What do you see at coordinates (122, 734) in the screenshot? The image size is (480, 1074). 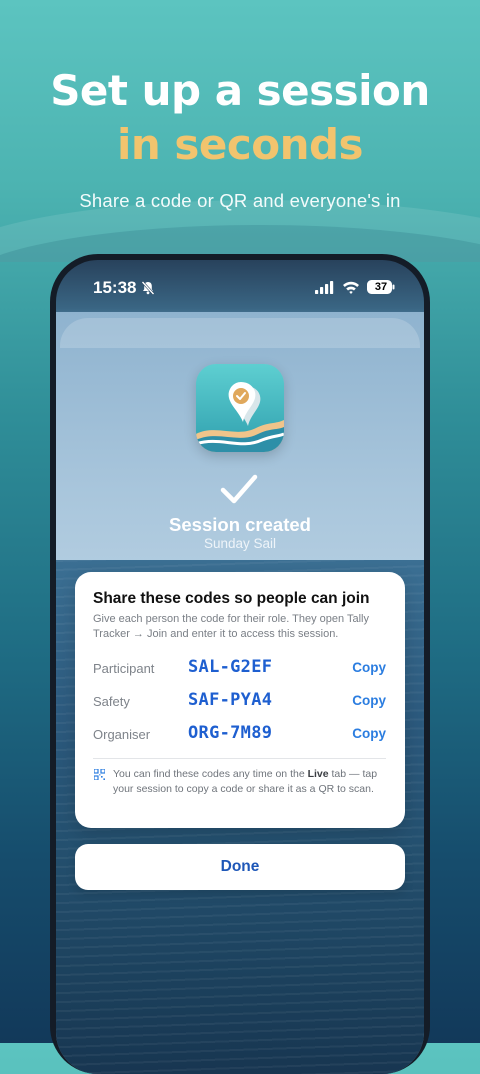 I see `role-label: Organiser` at bounding box center [122, 734].